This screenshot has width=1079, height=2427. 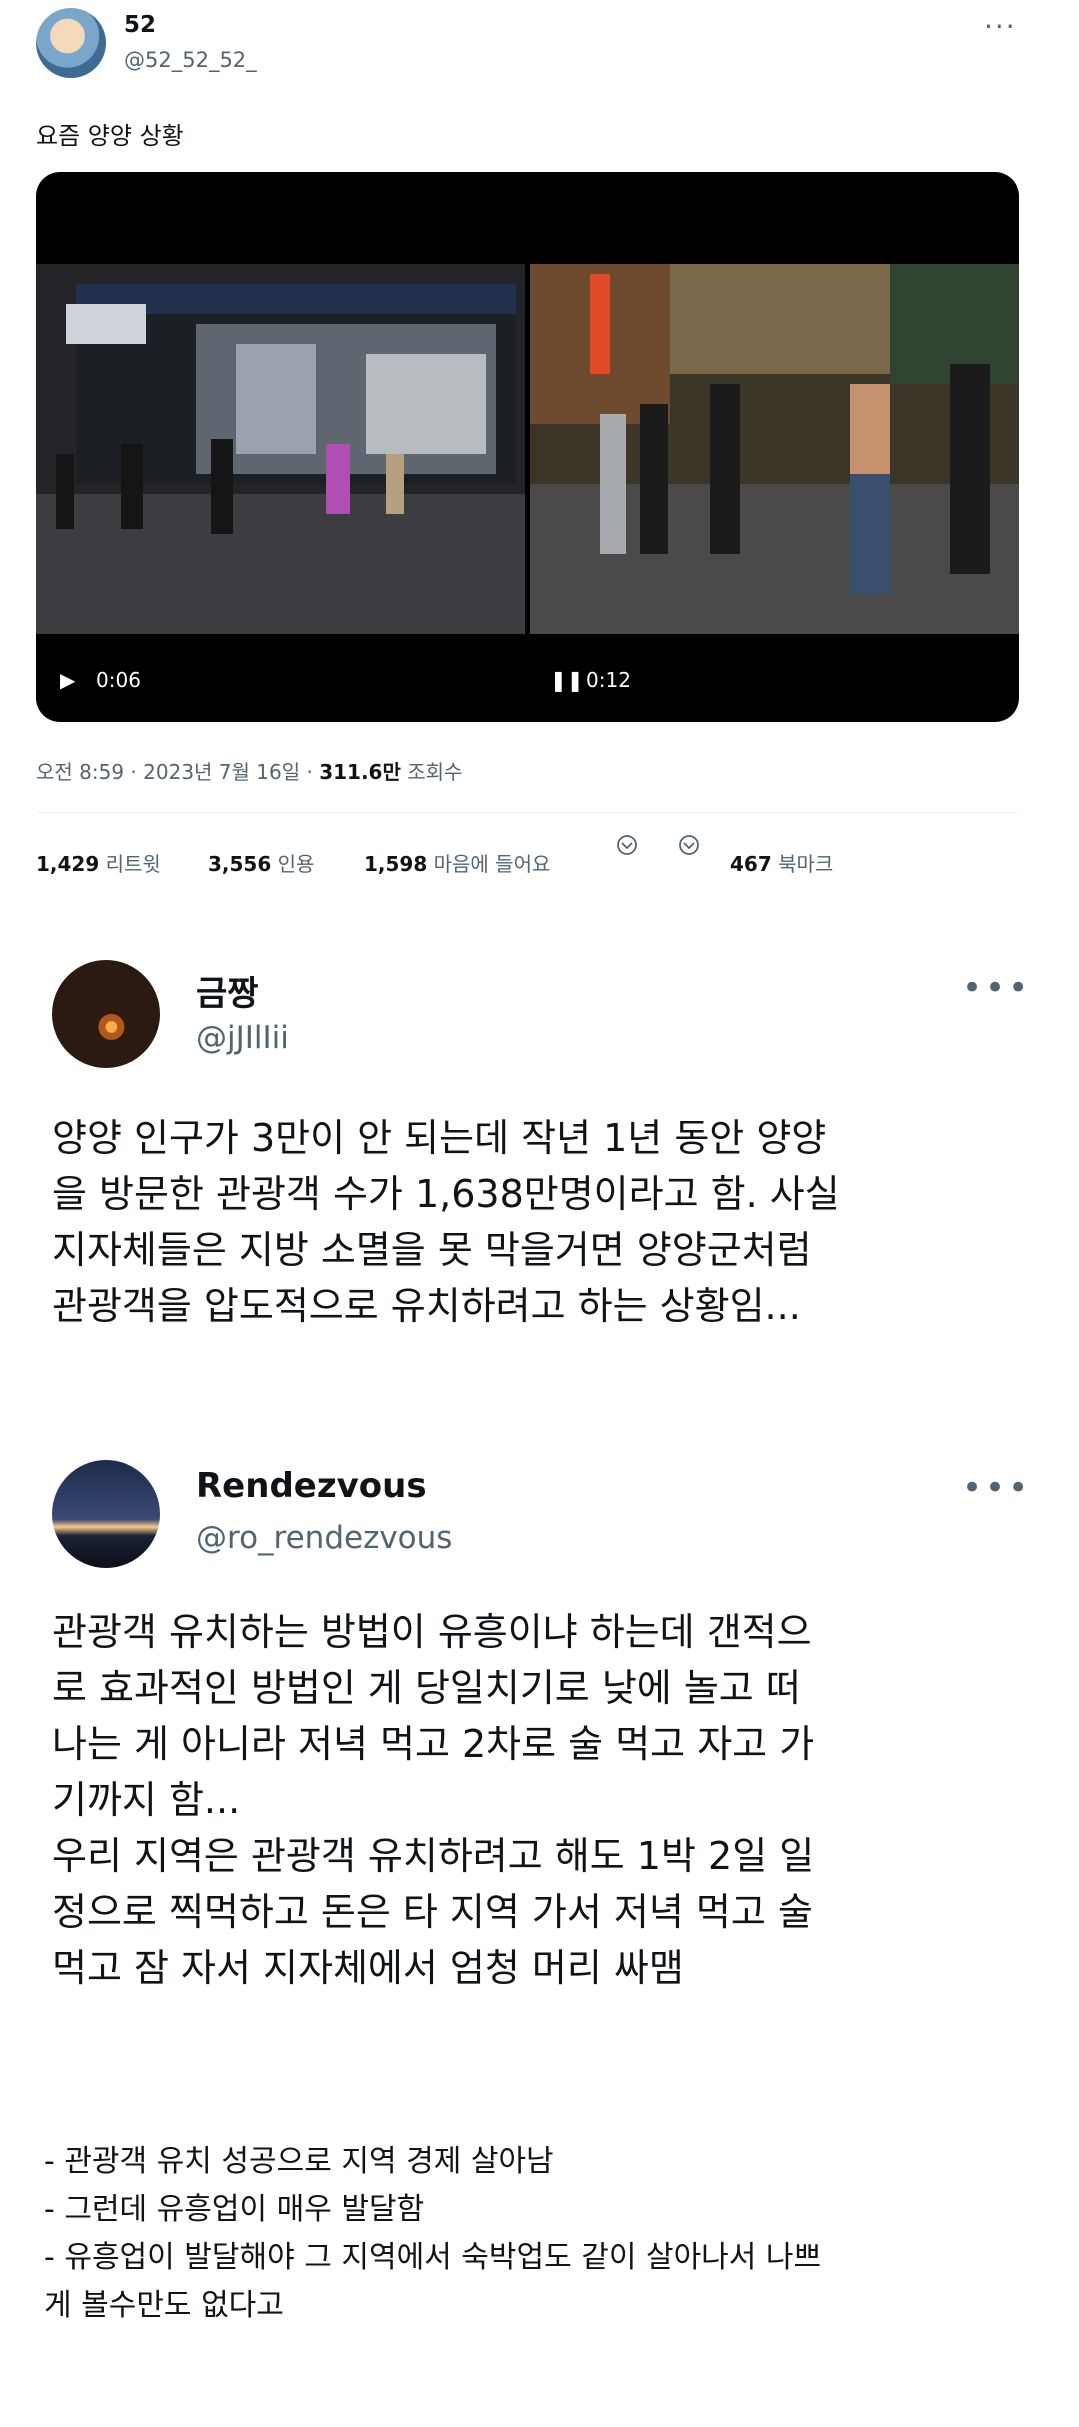 I want to click on user-handle: @52_52_52_, so click(x=190, y=60).